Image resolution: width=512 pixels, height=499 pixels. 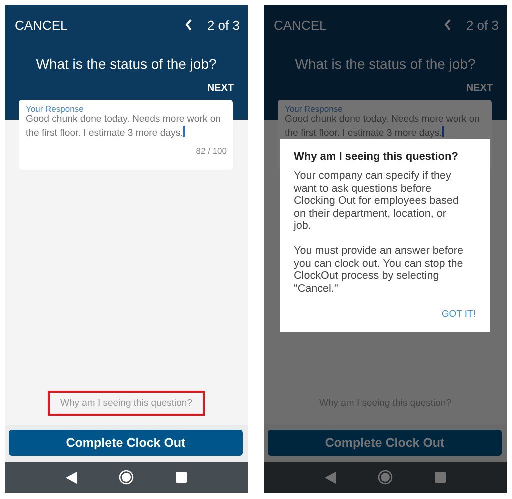 What do you see at coordinates (377, 201) in the screenshot?
I see `dialog-text: Your company can specify if they want to ask questions before Clocking Out for employees based on their department, location, or job.` at bounding box center [377, 201].